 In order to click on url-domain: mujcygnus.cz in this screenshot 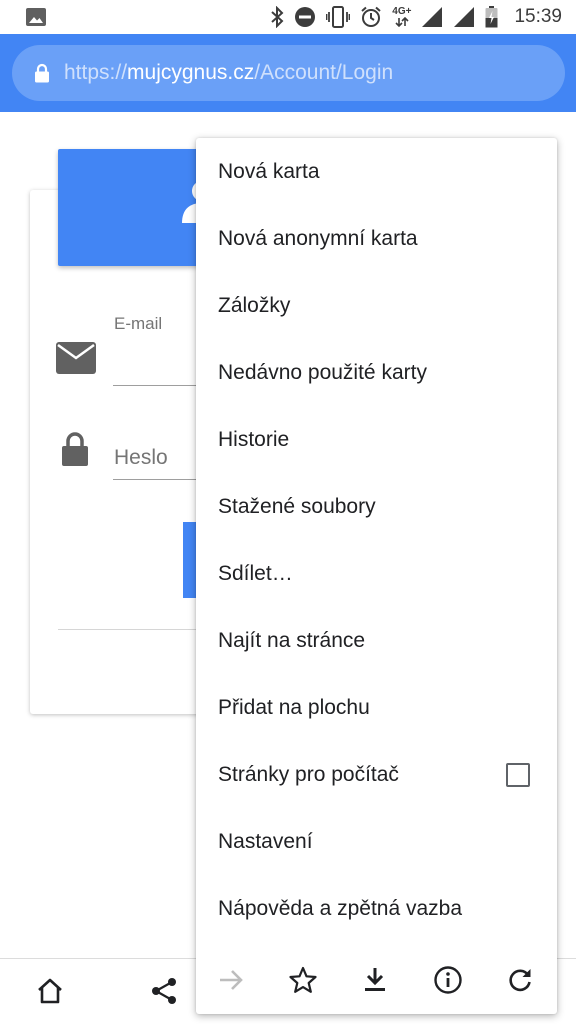, I will do `click(191, 72)`.